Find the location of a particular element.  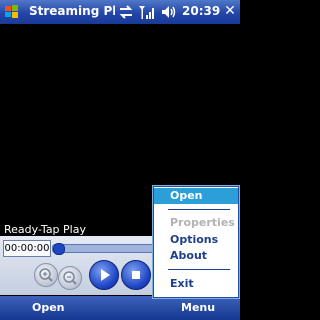

menu-item-properties: Properties is located at coordinates (196, 223).